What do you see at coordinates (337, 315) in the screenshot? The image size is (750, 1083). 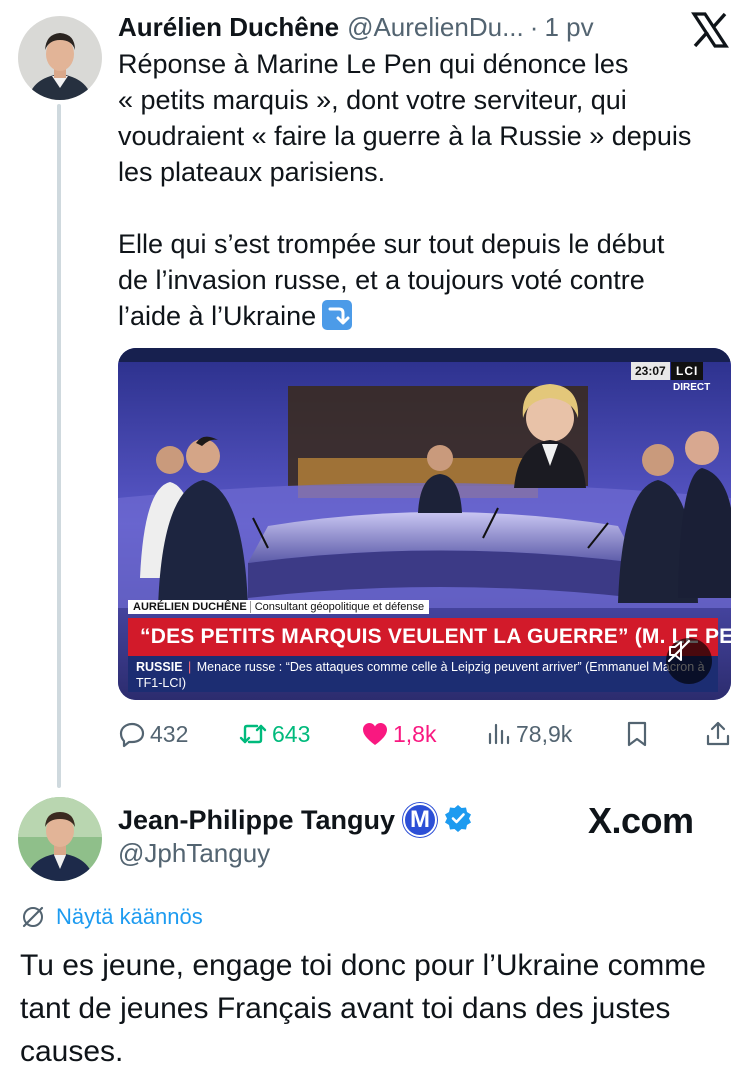 I see `right-arrow-curving-down-emoji-icon` at bounding box center [337, 315].